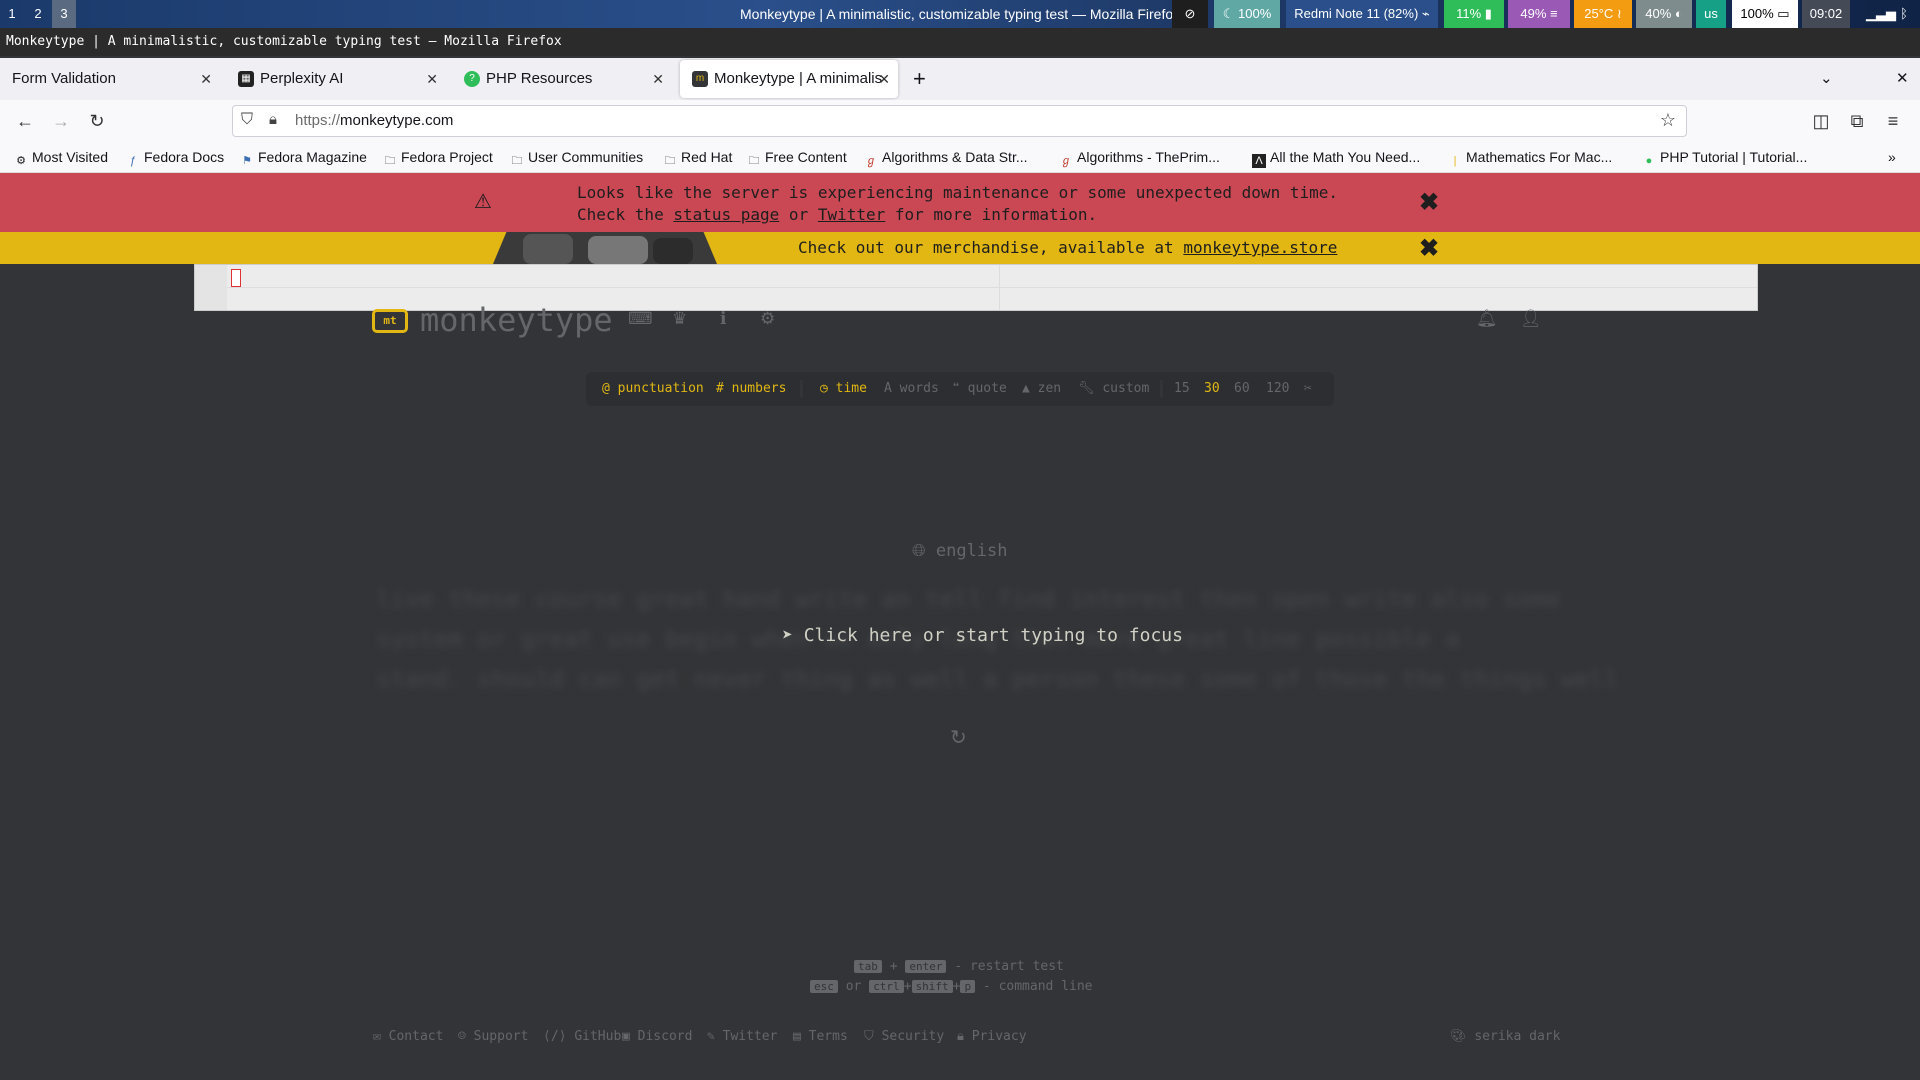  What do you see at coordinates (742, 1036) in the screenshot?
I see `footer-twitter: ✎ Twitter` at bounding box center [742, 1036].